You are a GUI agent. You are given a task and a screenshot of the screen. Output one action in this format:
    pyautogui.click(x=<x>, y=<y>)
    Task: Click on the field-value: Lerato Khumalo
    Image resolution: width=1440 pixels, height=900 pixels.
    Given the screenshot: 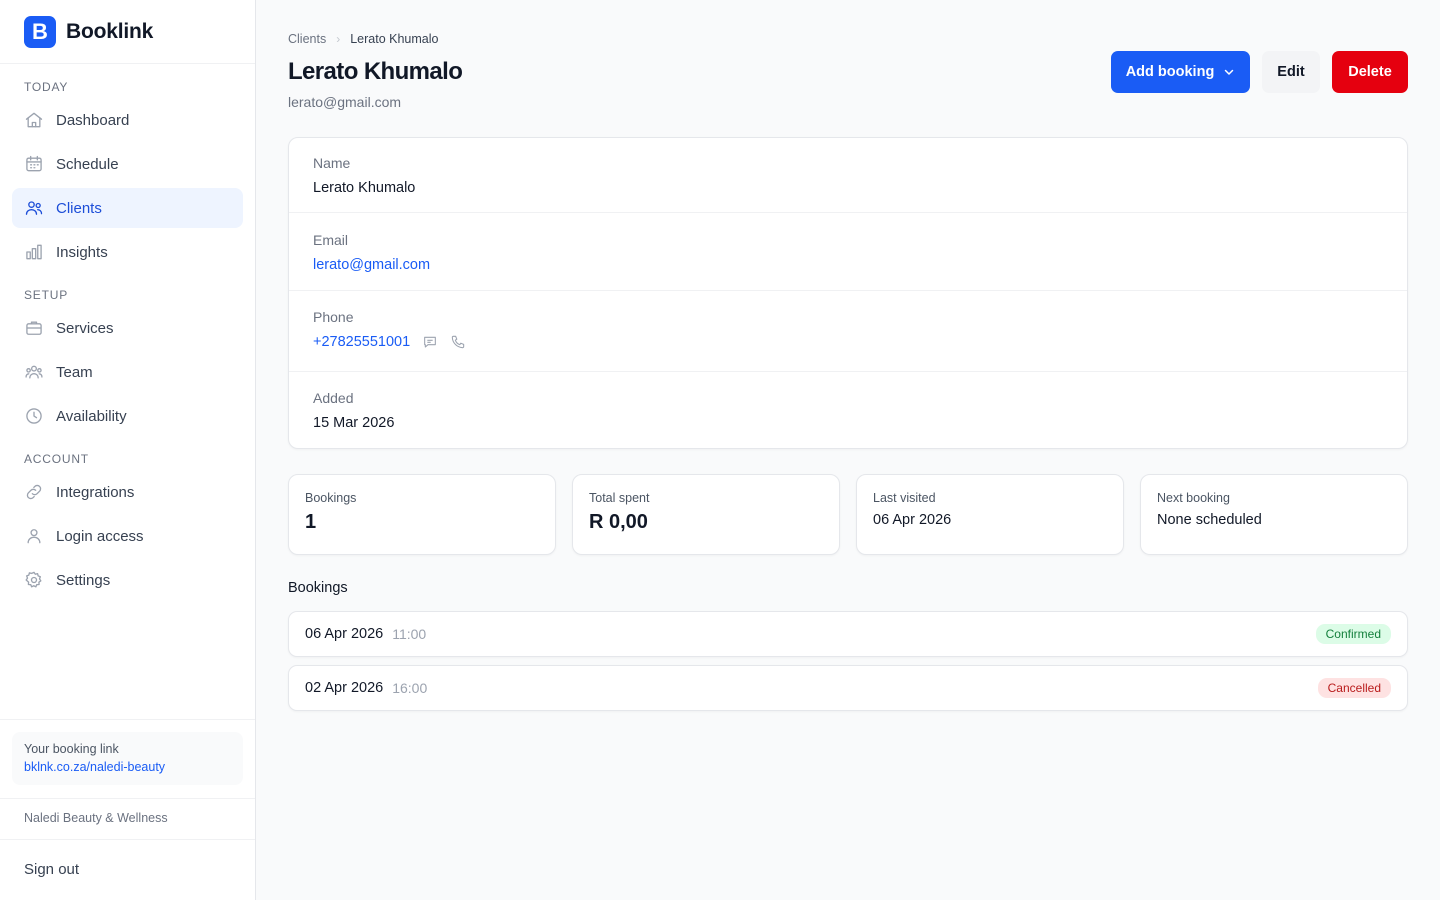 What is the action you would take?
    pyautogui.click(x=364, y=188)
    